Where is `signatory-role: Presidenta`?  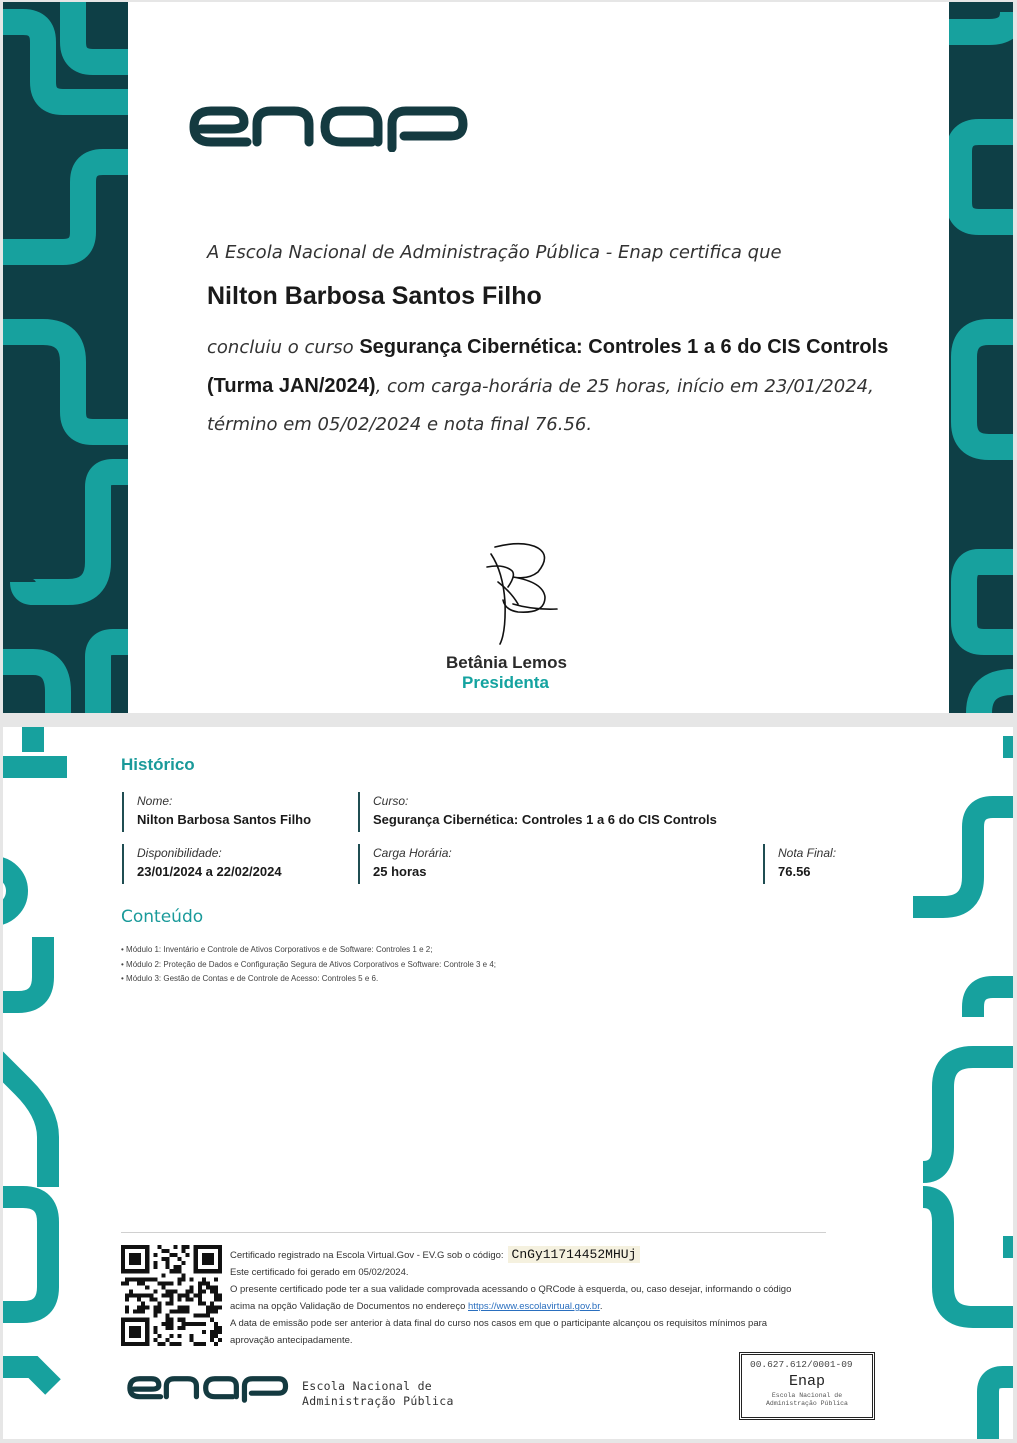
signatory-role: Presidenta is located at coordinates (505, 682).